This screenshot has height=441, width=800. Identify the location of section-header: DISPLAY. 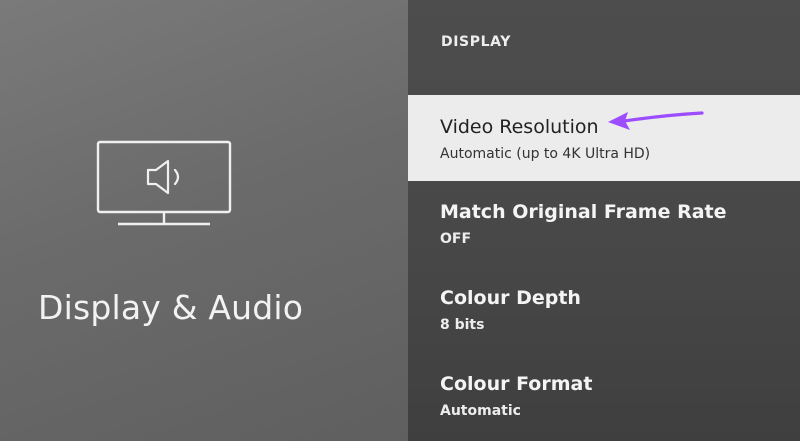
(476, 42).